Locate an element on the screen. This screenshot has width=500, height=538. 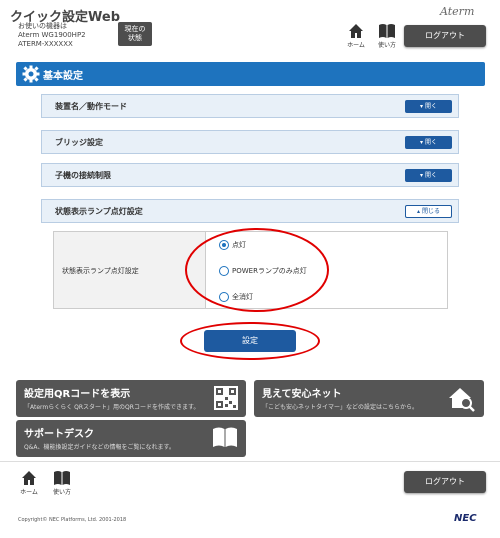
footer-help-label: 使い方 is located at coordinates (61, 492).